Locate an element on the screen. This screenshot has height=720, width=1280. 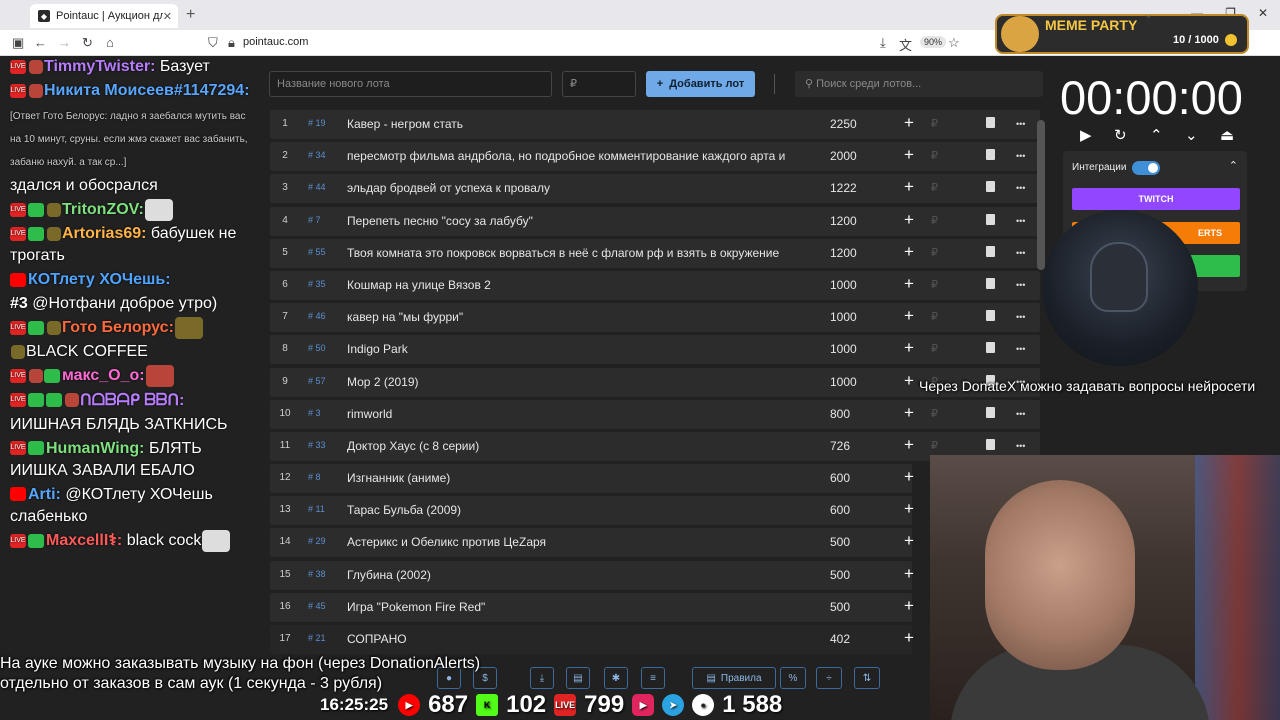
lot-name: Кошмар на улице Вязов 2 is located at coordinates (578, 285).